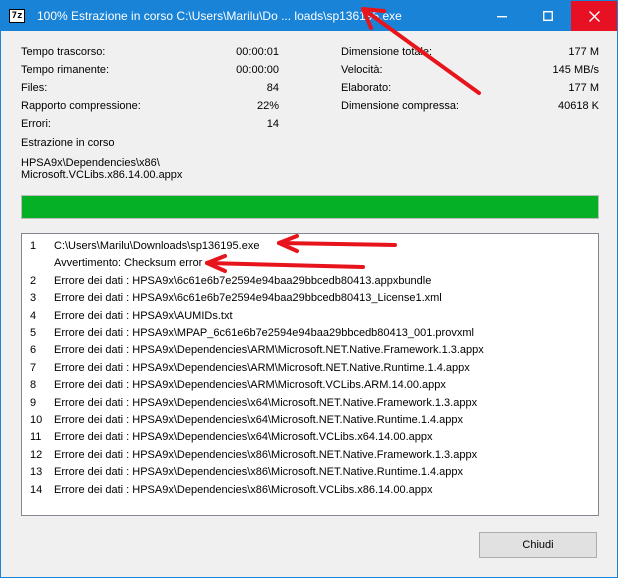  What do you see at coordinates (272, 124) in the screenshot?
I see `errors-value: 14` at bounding box center [272, 124].